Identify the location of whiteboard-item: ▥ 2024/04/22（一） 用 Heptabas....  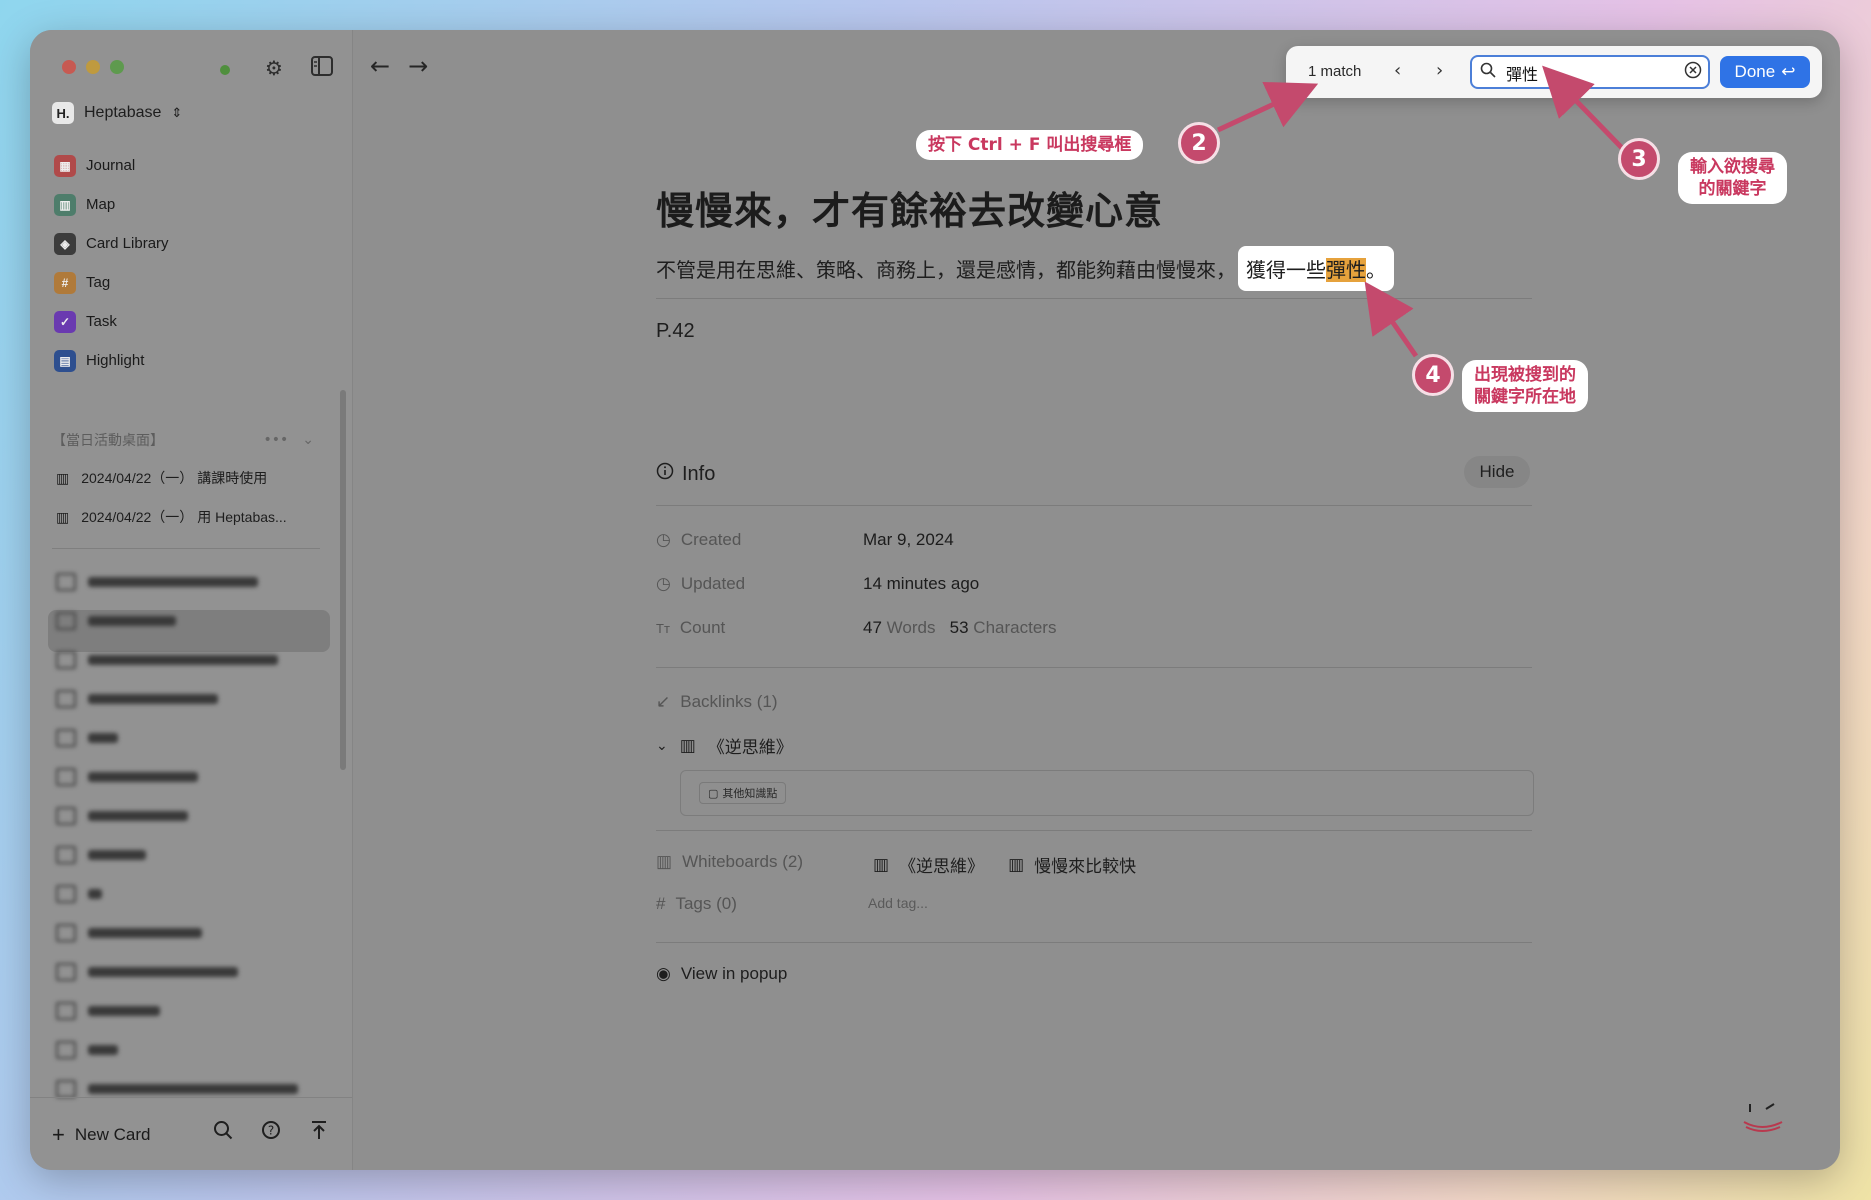
(171, 517).